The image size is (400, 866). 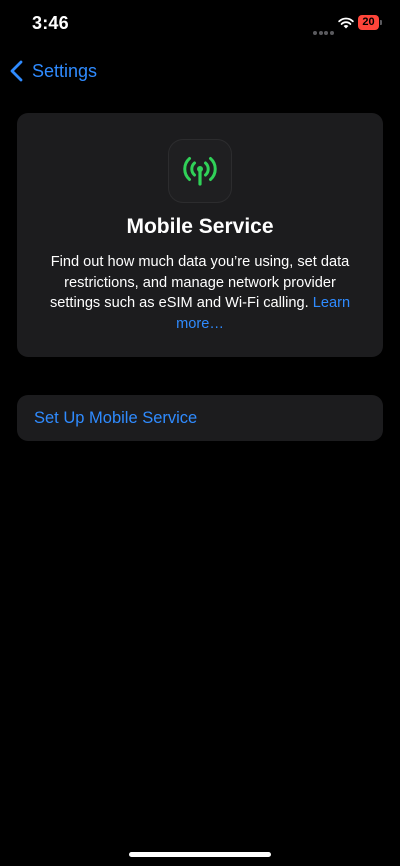 I want to click on back-button: Settings, so click(x=52, y=71).